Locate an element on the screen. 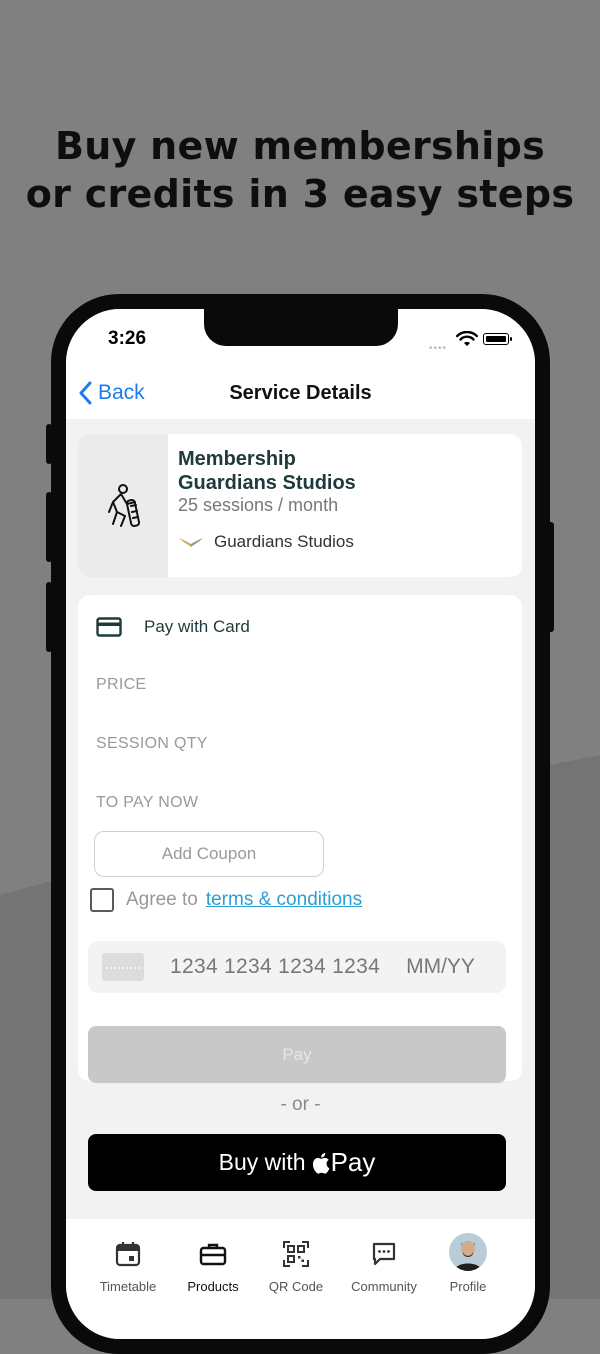 This screenshot has width=600, height=1354. pay-method-row: Pay with Card is located at coordinates (173, 627).